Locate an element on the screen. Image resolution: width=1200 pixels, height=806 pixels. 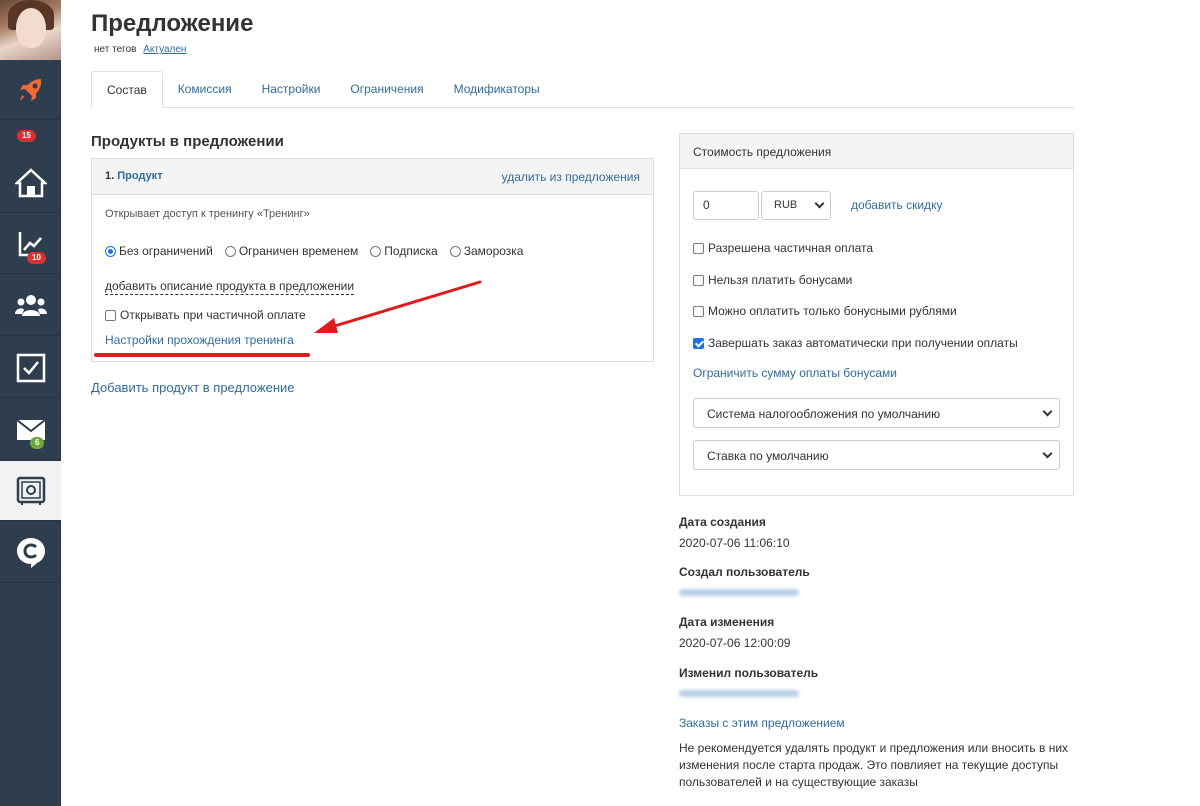
orders-with-offer-link: Заказы с этим предложением is located at coordinates (762, 723).